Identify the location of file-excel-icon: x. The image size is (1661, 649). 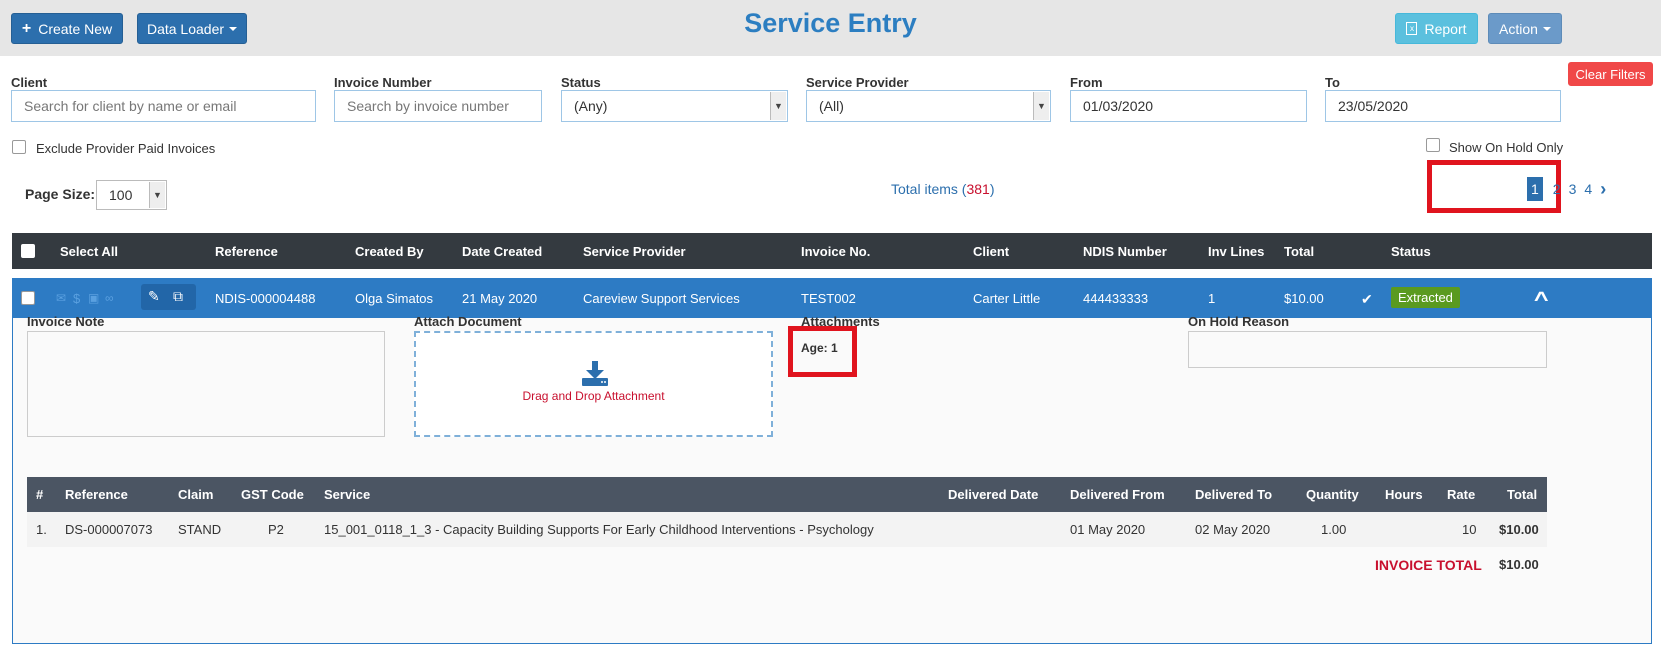
(1412, 28).